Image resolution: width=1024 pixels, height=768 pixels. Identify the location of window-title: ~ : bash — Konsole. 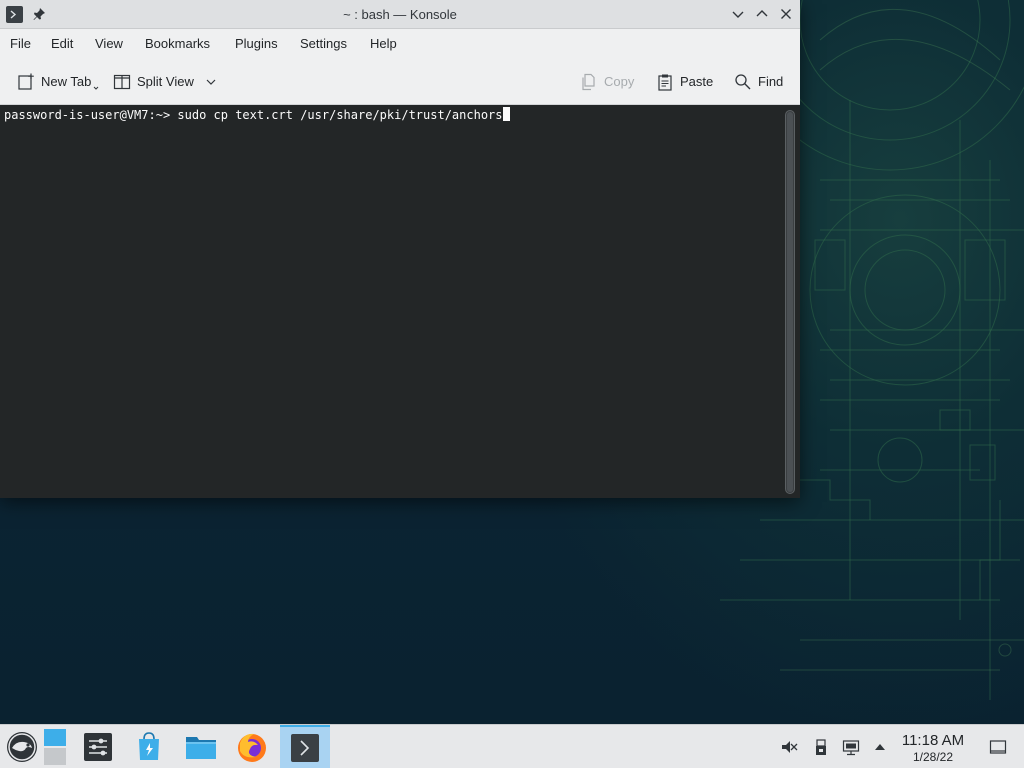
(400, 14).